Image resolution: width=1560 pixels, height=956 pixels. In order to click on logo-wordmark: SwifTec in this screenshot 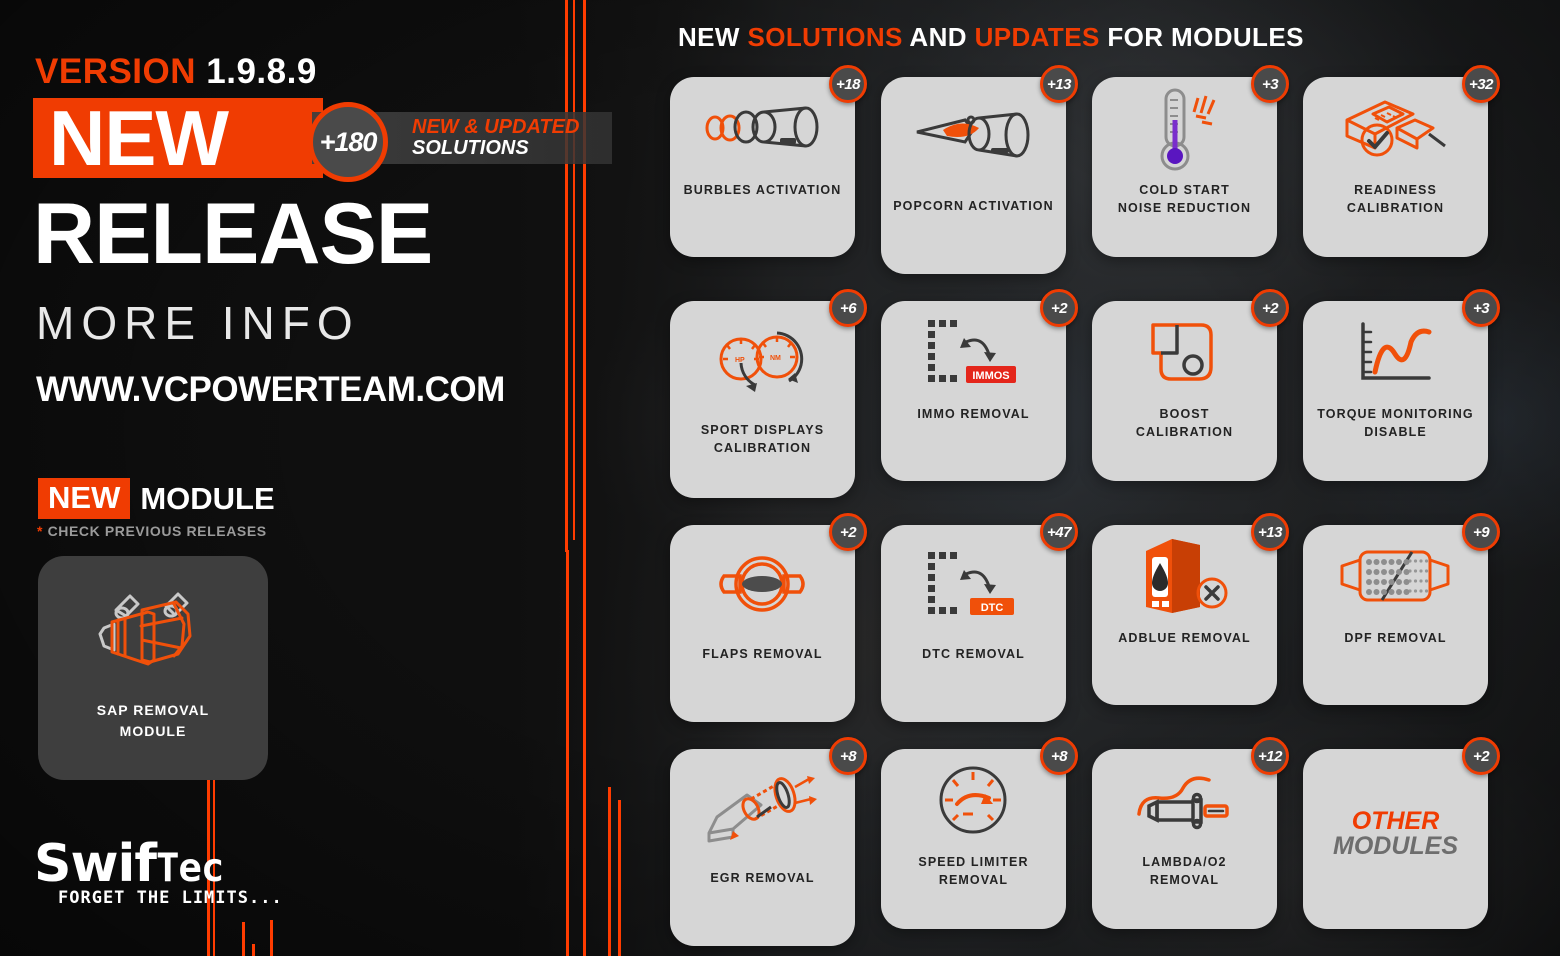, I will do `click(158, 864)`.